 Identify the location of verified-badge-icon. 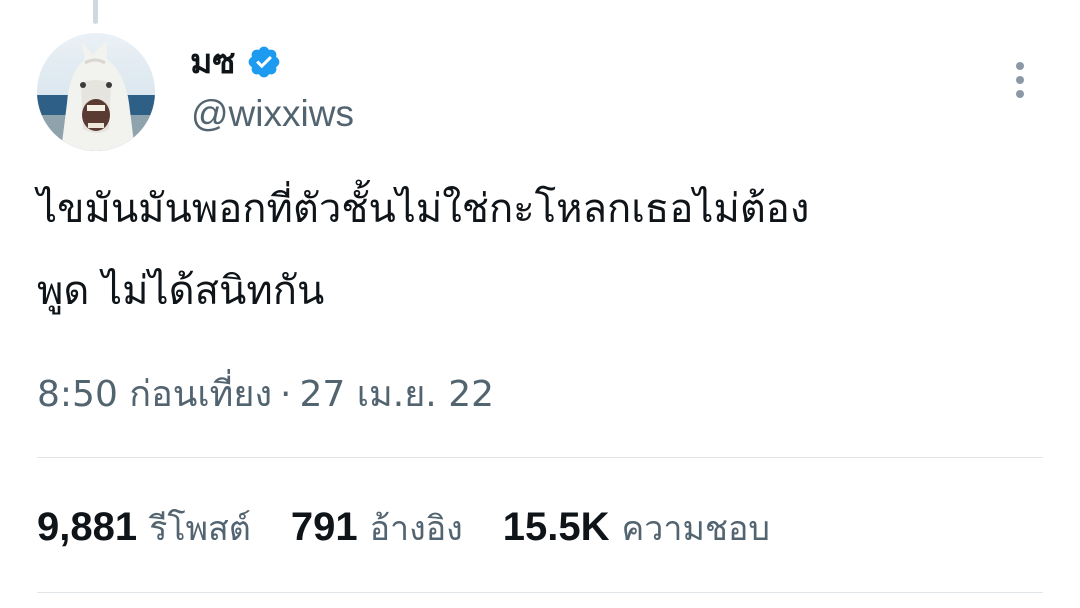
(263, 62).